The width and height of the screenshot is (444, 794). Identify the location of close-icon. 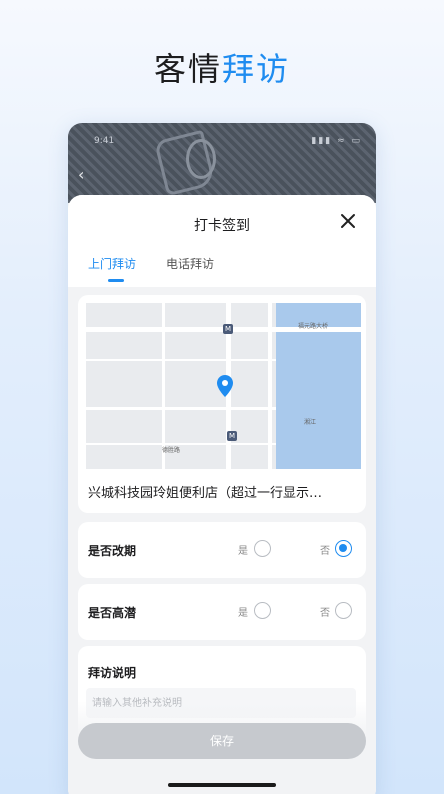
(348, 221).